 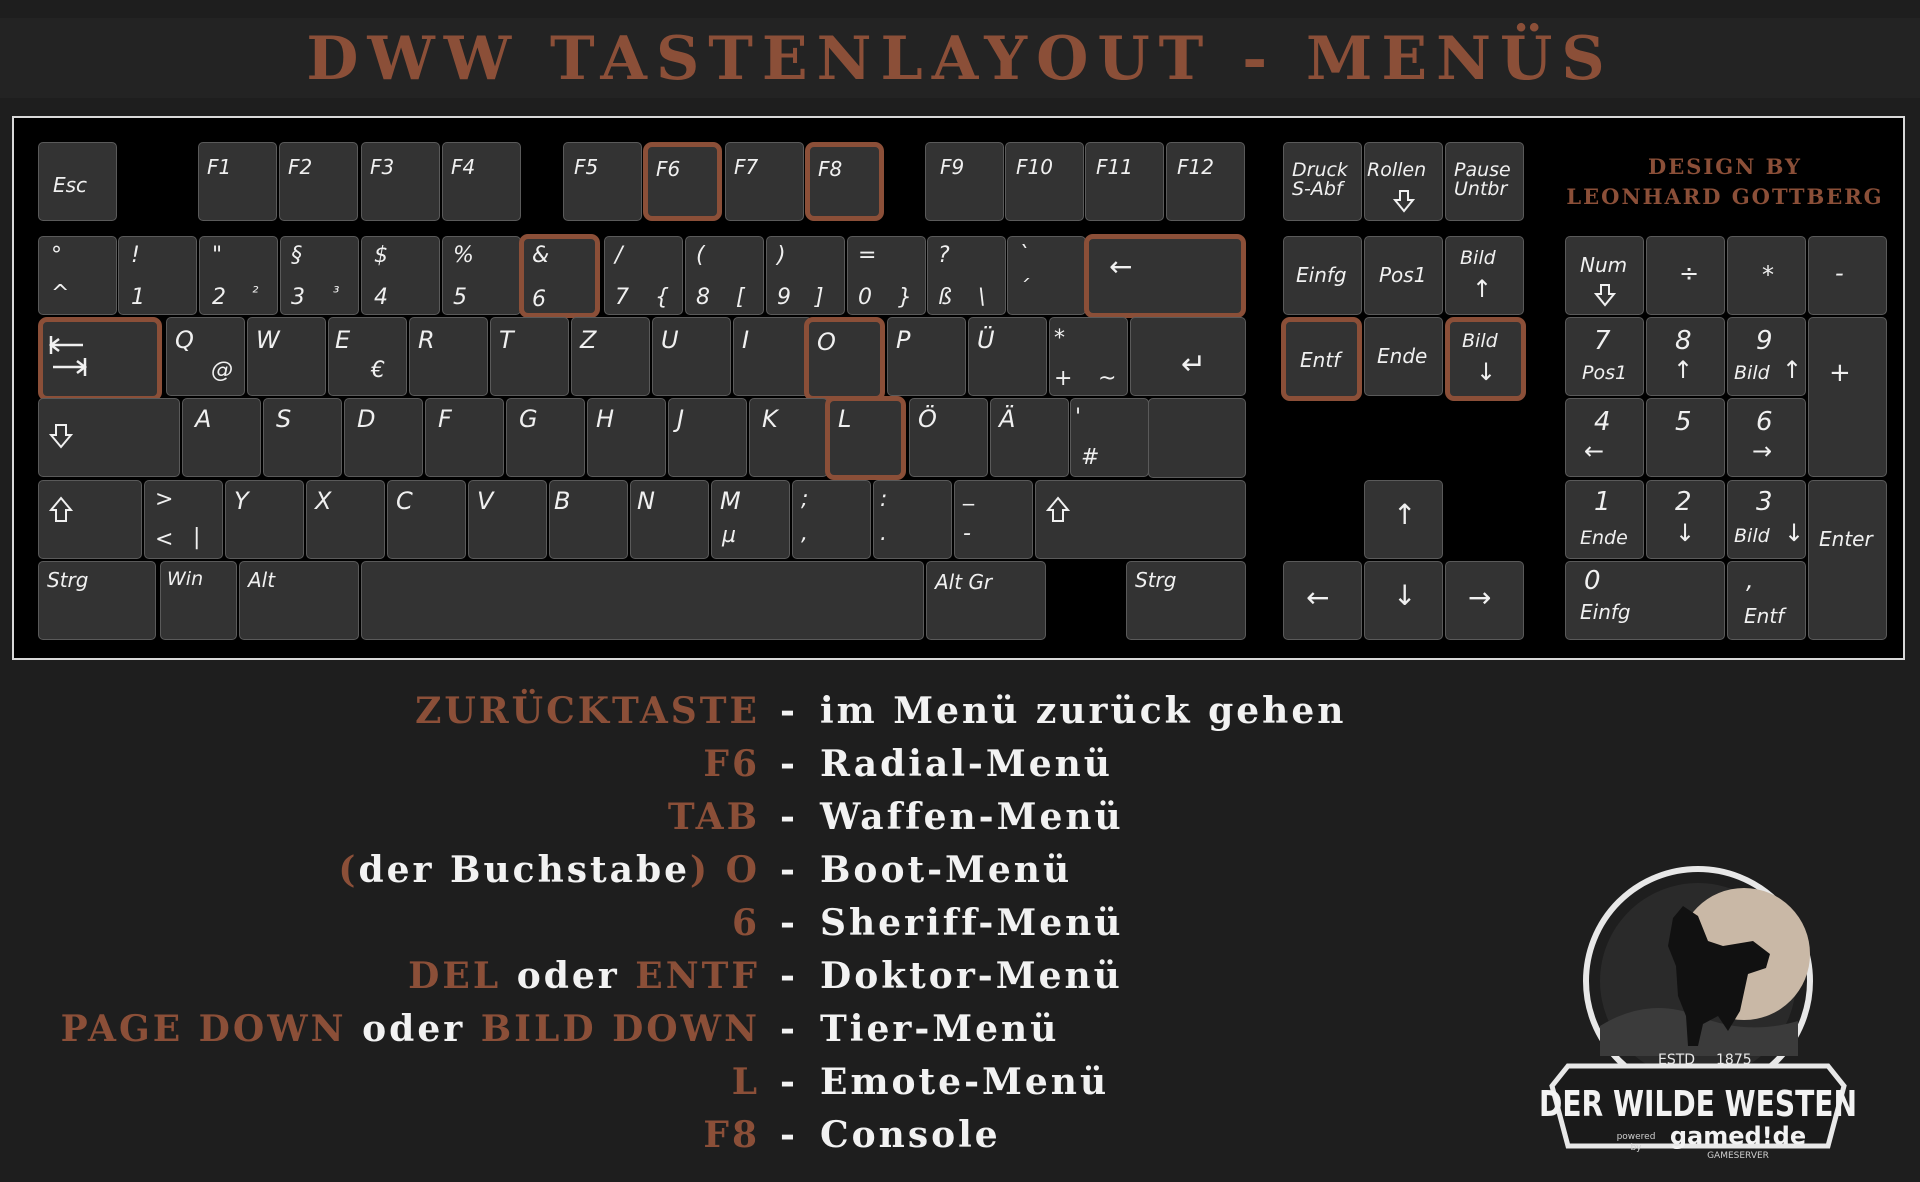 I want to click on key-4: $4, so click(x=400, y=275).